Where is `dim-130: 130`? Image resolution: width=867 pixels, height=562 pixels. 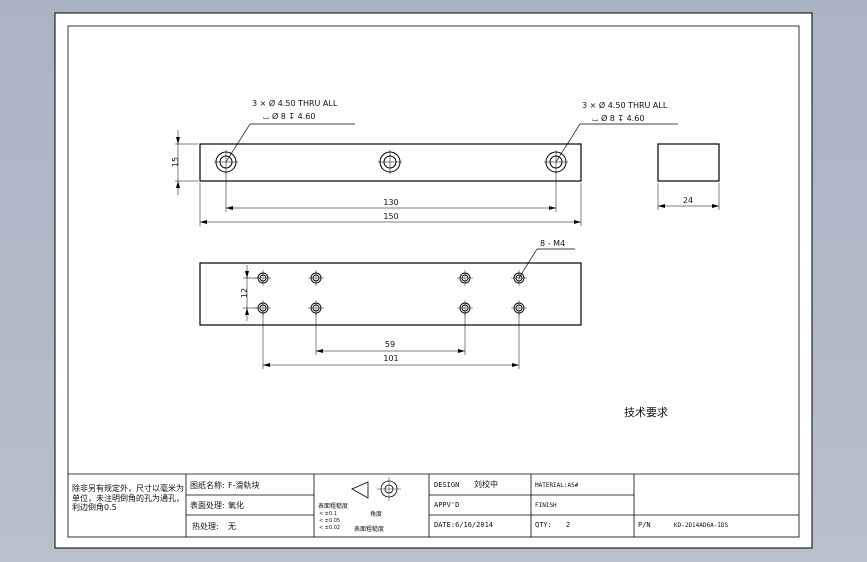 dim-130: 130 is located at coordinates (390, 202).